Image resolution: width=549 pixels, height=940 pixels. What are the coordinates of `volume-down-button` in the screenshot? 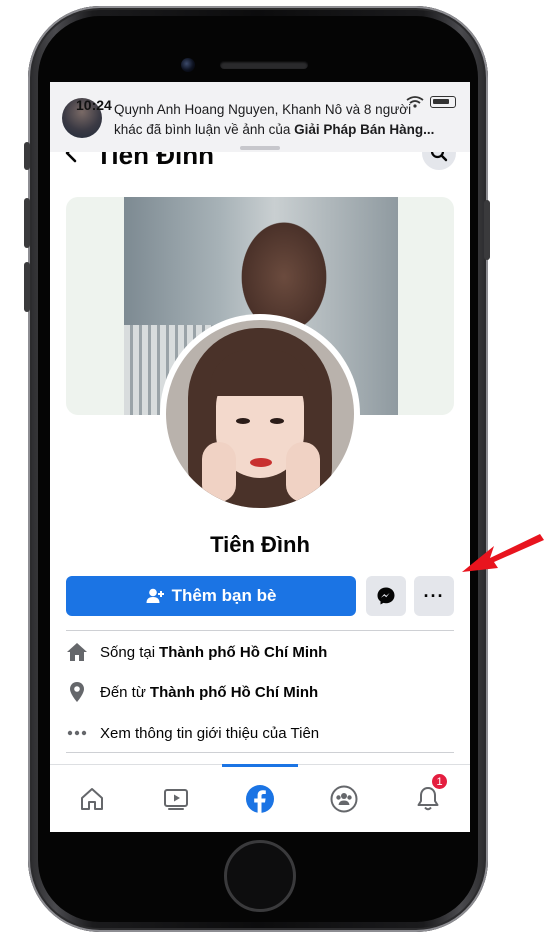 It's located at (27, 287).